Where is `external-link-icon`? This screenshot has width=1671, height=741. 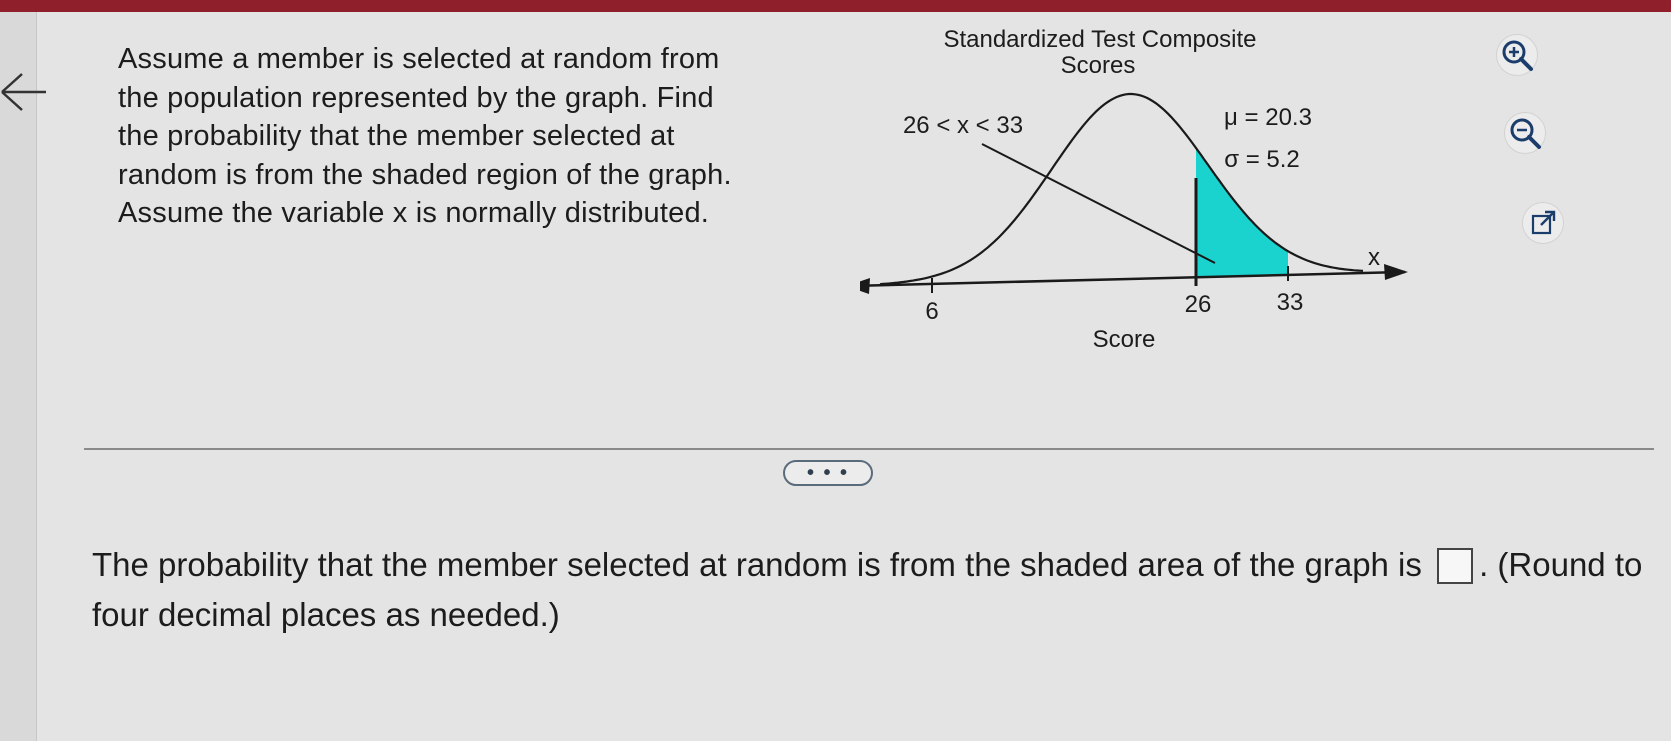 external-link-icon is located at coordinates (1543, 222).